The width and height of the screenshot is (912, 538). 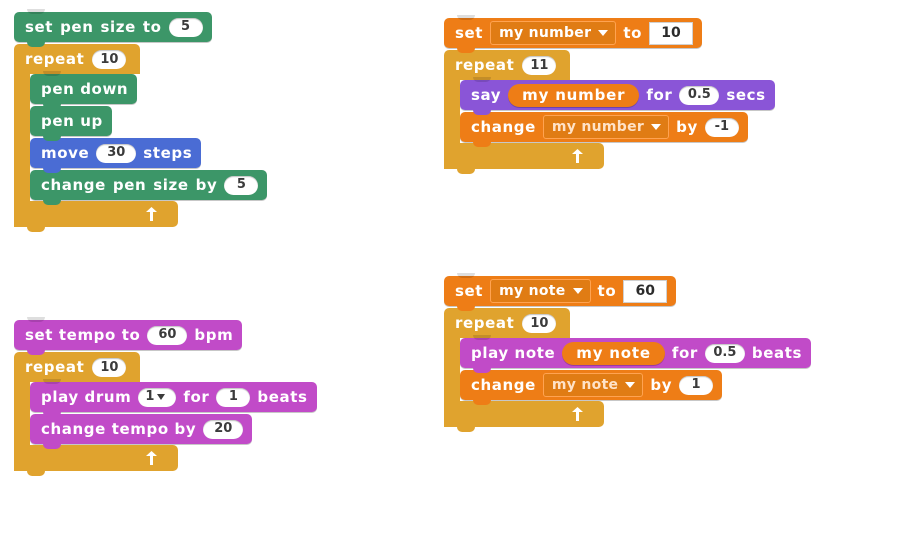 What do you see at coordinates (233, 397) in the screenshot?
I see `input-drum-beats: 1` at bounding box center [233, 397].